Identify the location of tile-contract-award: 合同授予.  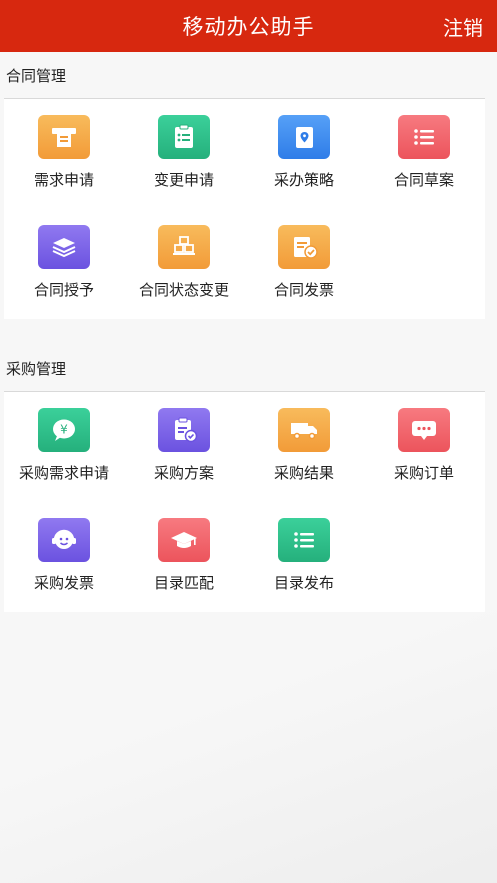
(64, 264).